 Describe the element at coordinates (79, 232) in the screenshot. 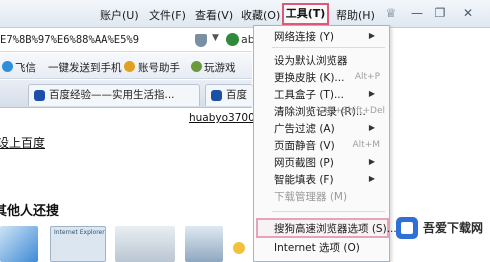

I see `thumb-caption: Internet Explorer` at that location.